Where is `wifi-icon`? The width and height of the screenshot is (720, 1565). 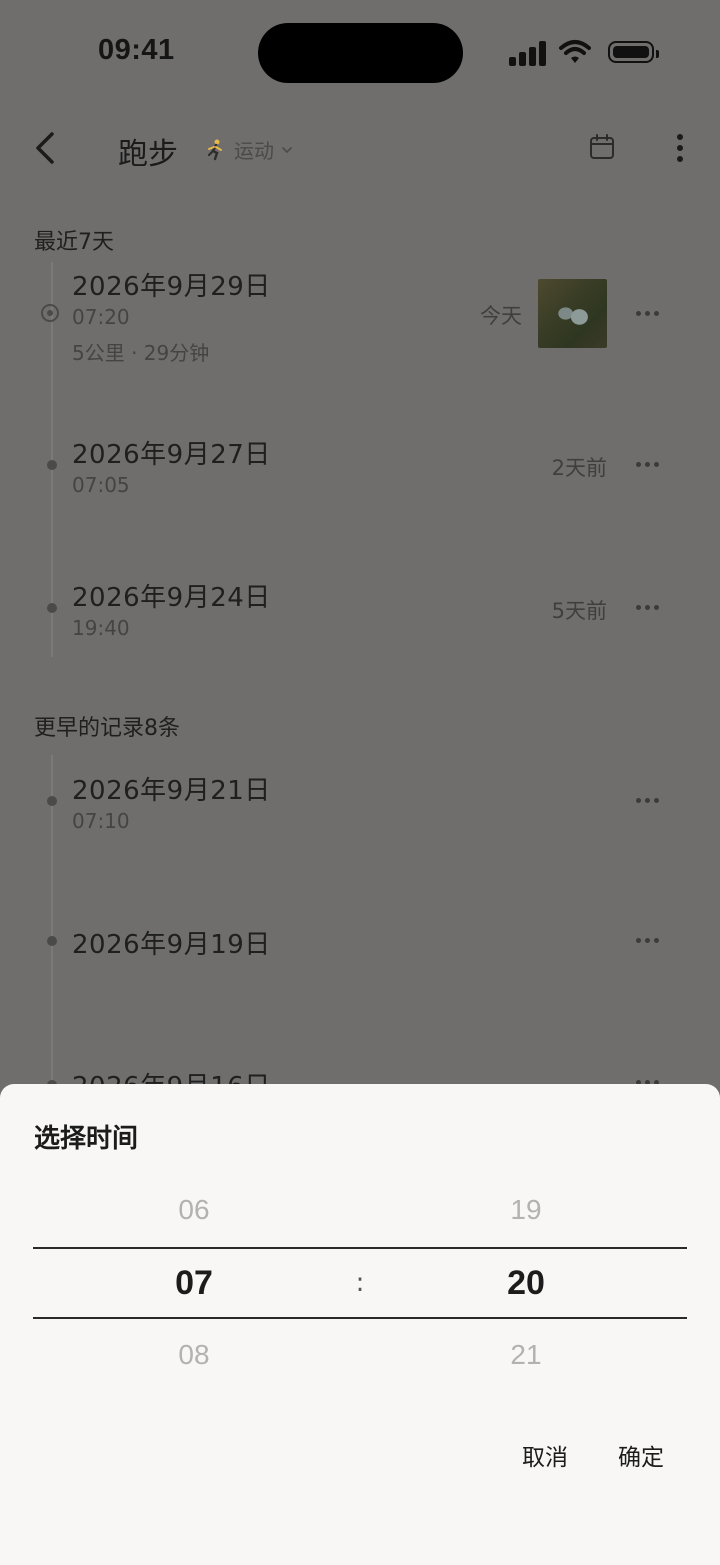 wifi-icon is located at coordinates (575, 51).